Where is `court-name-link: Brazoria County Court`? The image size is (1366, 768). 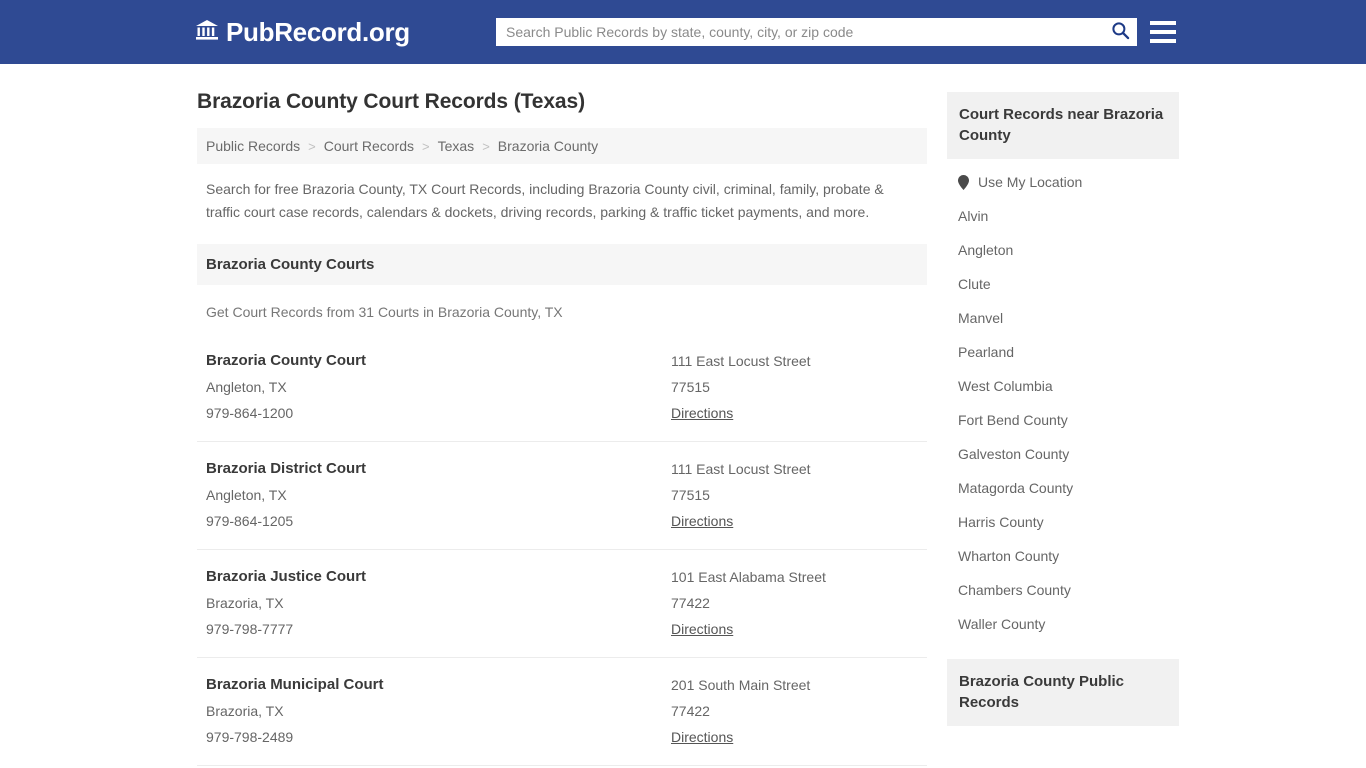
court-name-link: Brazoria County Court is located at coordinates (438, 361).